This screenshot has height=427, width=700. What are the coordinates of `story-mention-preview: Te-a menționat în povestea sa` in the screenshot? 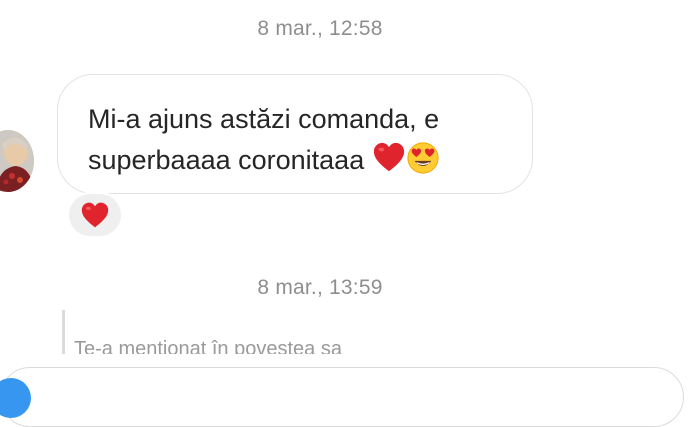 It's located at (287, 332).